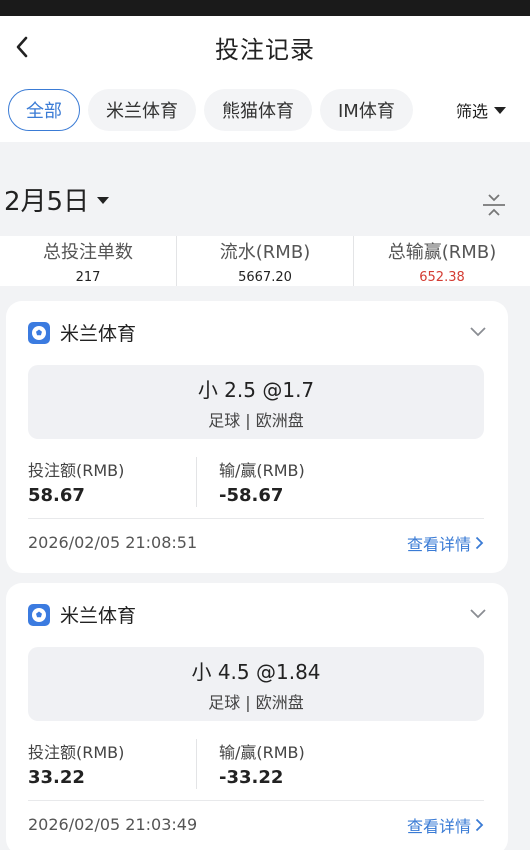 The height and width of the screenshot is (850, 530). Describe the element at coordinates (46, 199) in the screenshot. I see `date-selector: 2月5日` at that location.